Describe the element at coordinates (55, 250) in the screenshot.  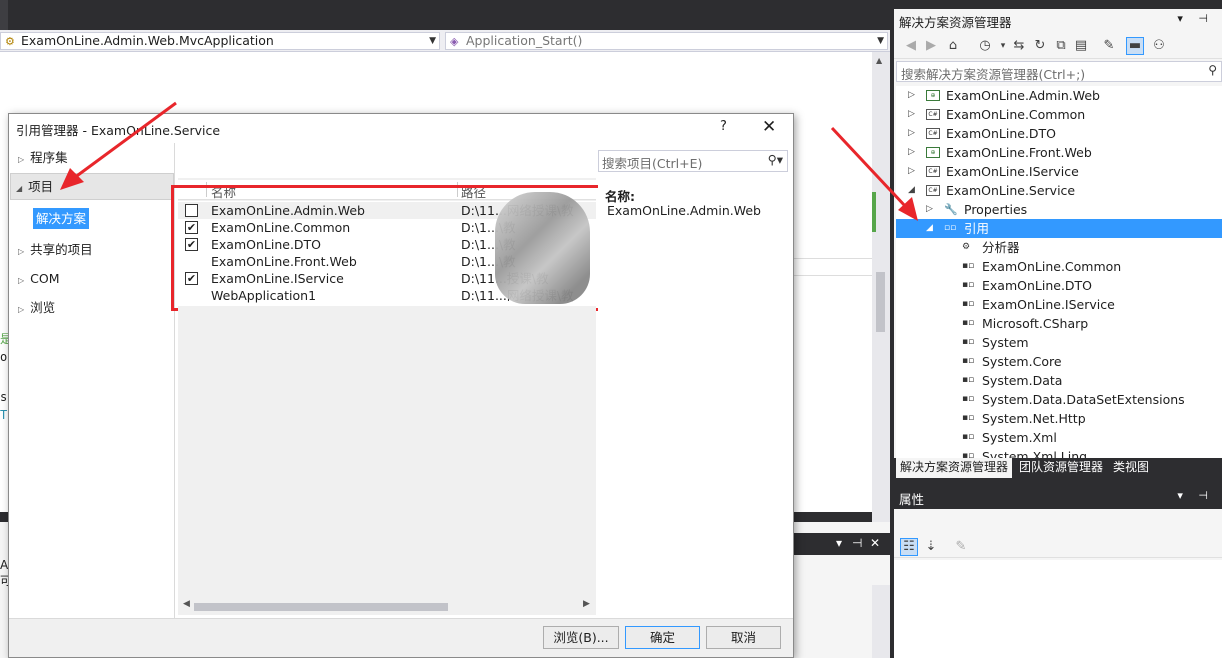
I see `nav-item-shared-projects: ▷ 共享的项目` at that location.